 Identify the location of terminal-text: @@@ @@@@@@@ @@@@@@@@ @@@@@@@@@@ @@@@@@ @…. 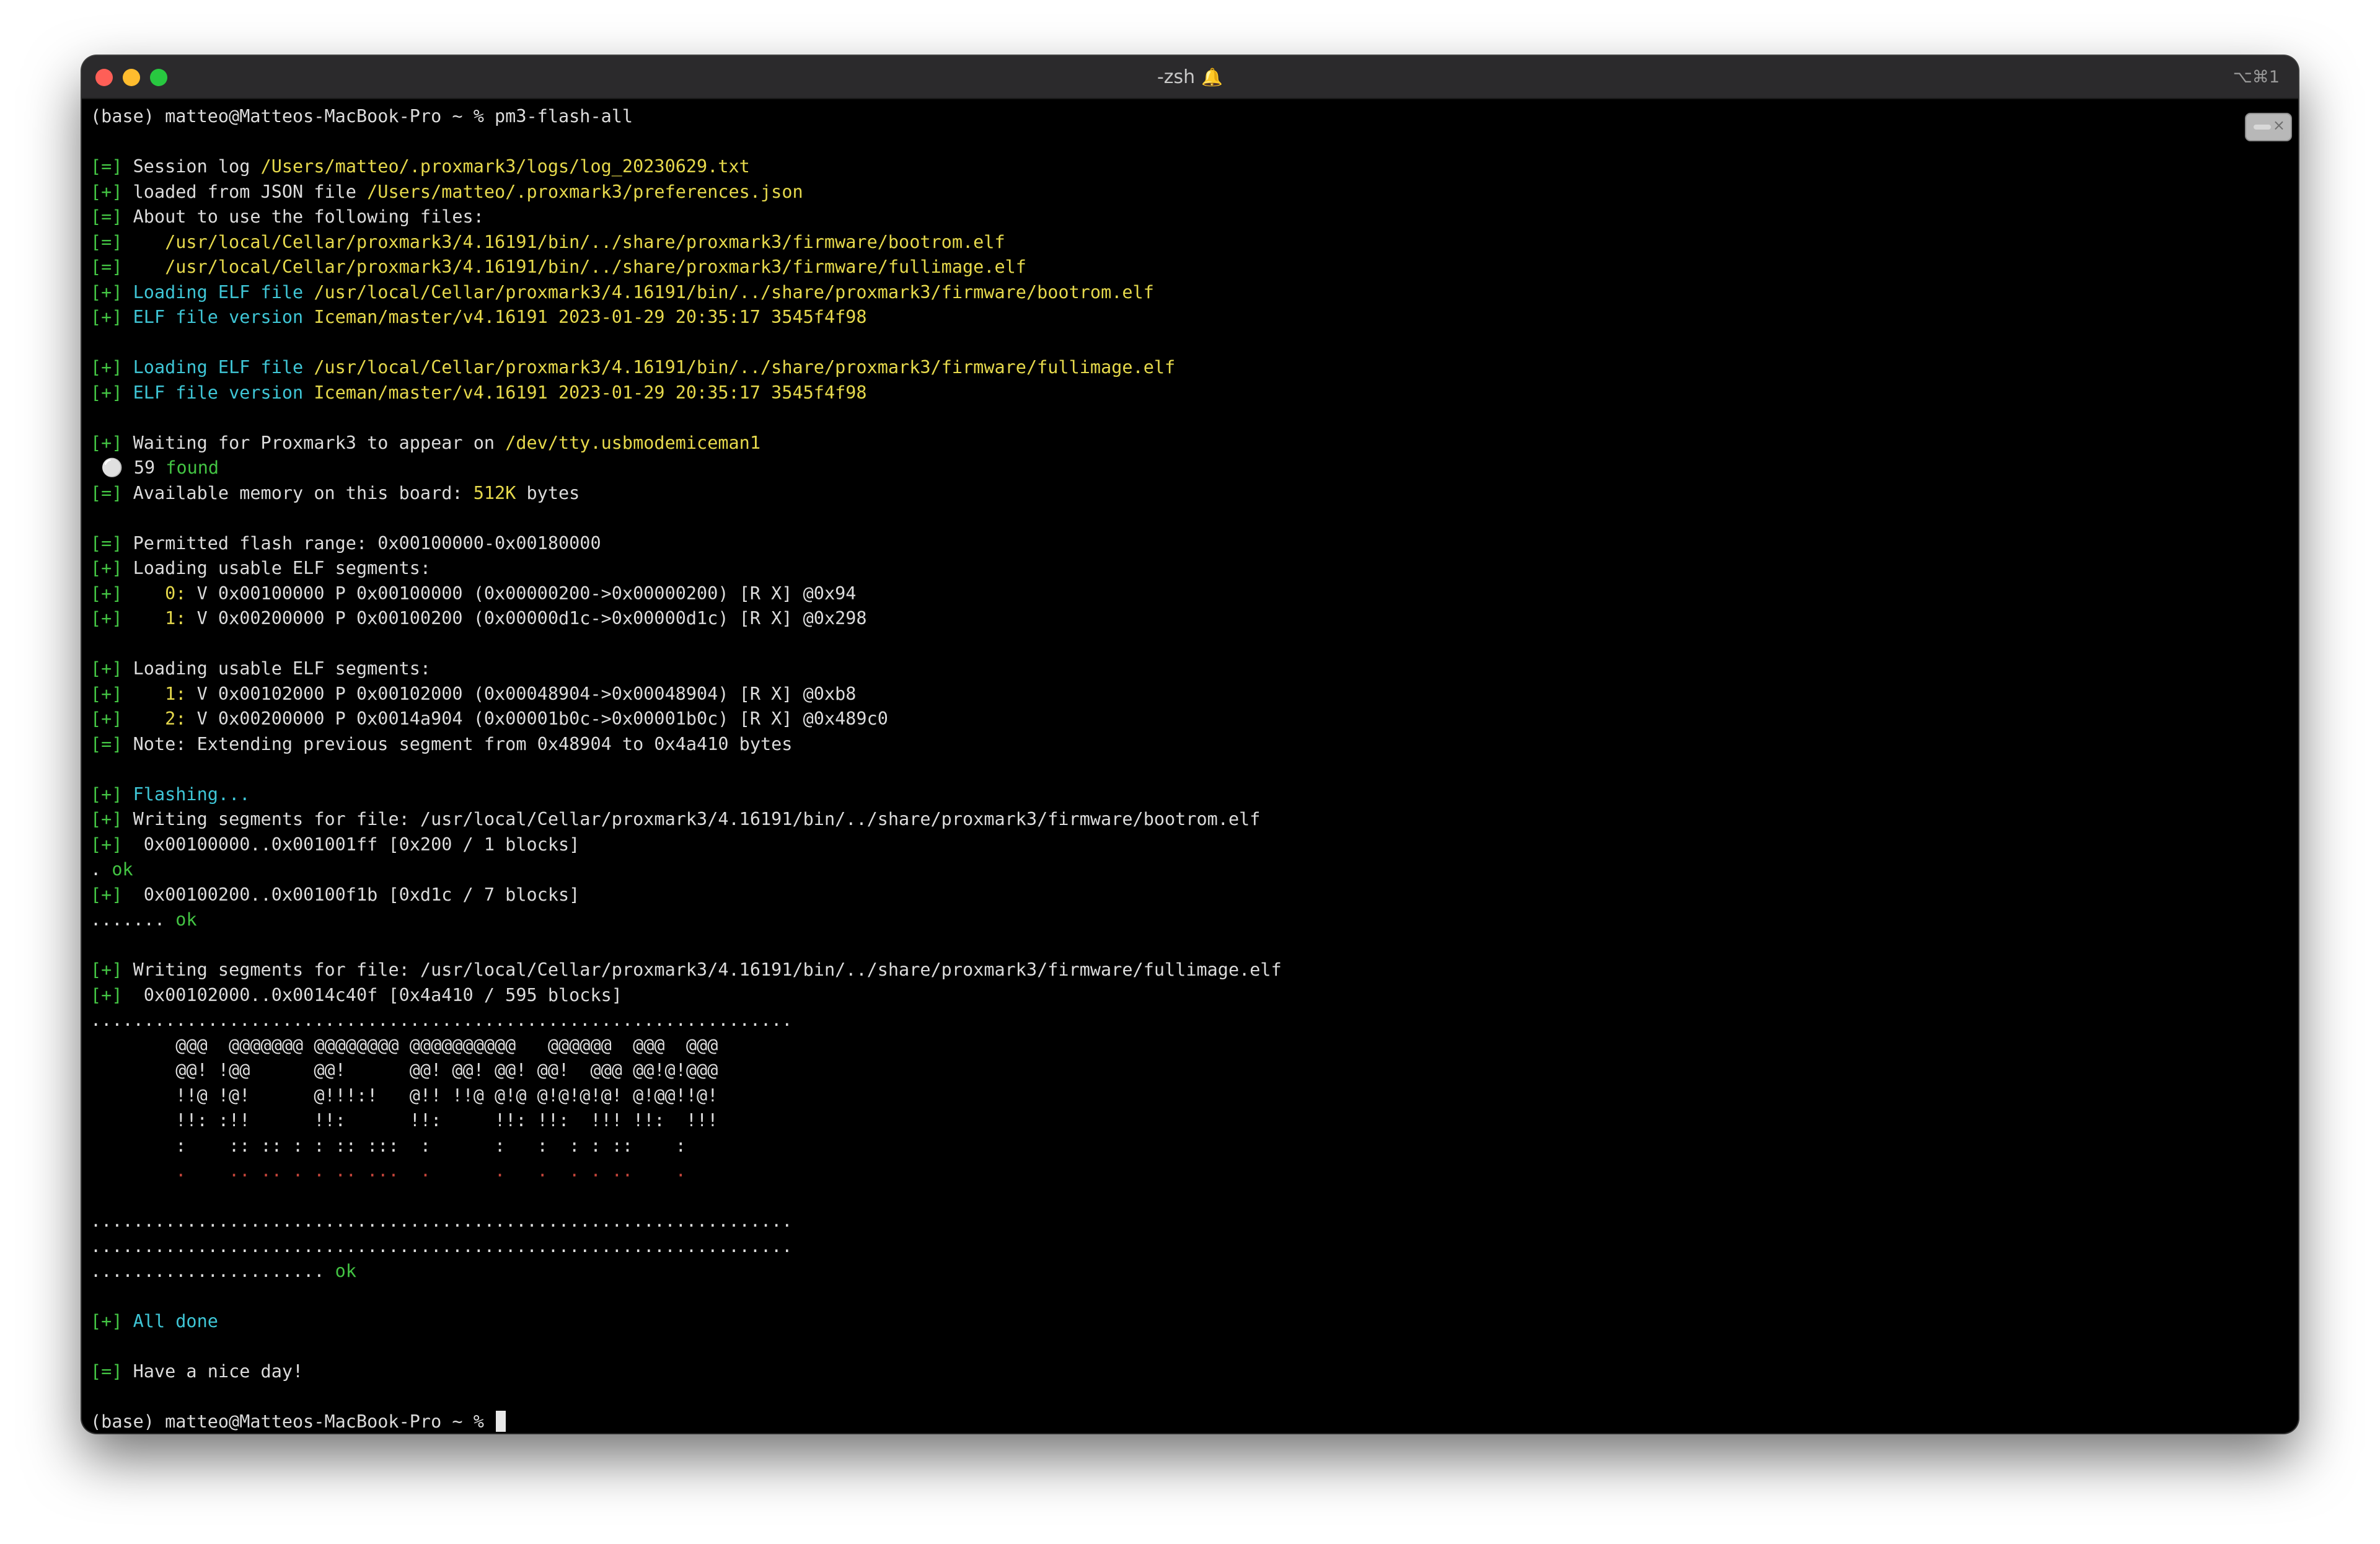
(404, 1045).